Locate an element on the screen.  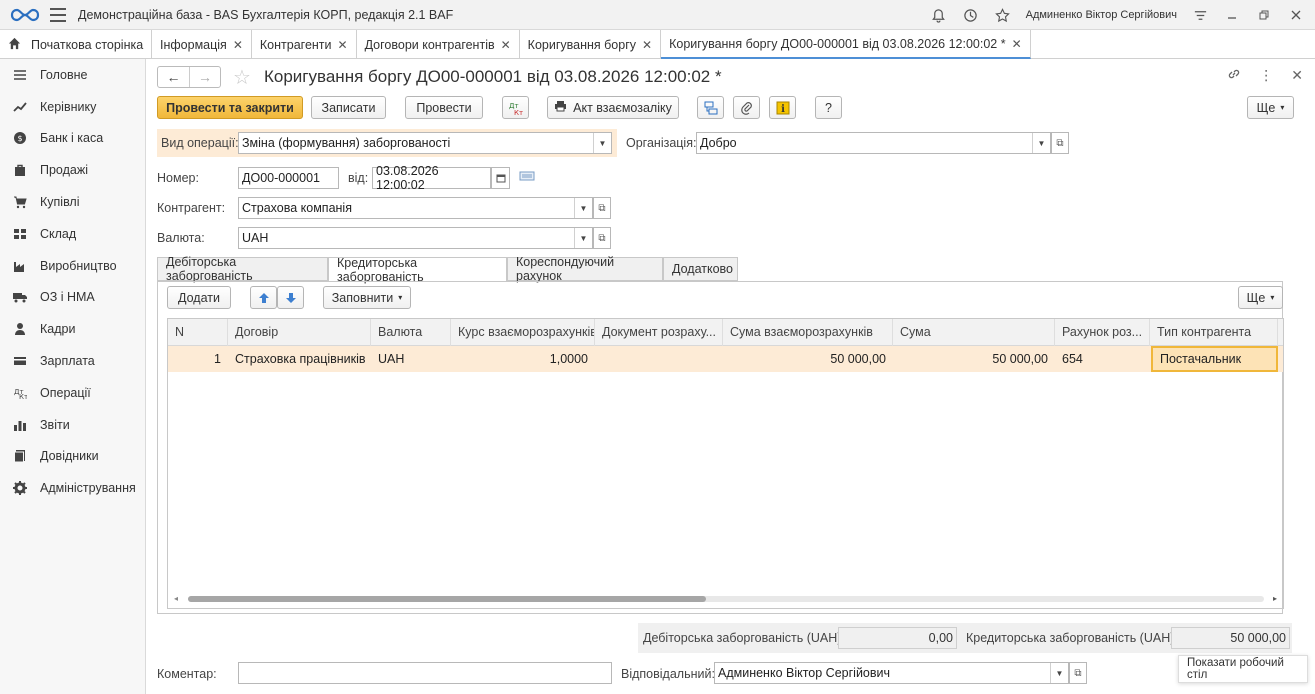
minimize-icon is located at coordinates (1232, 15).